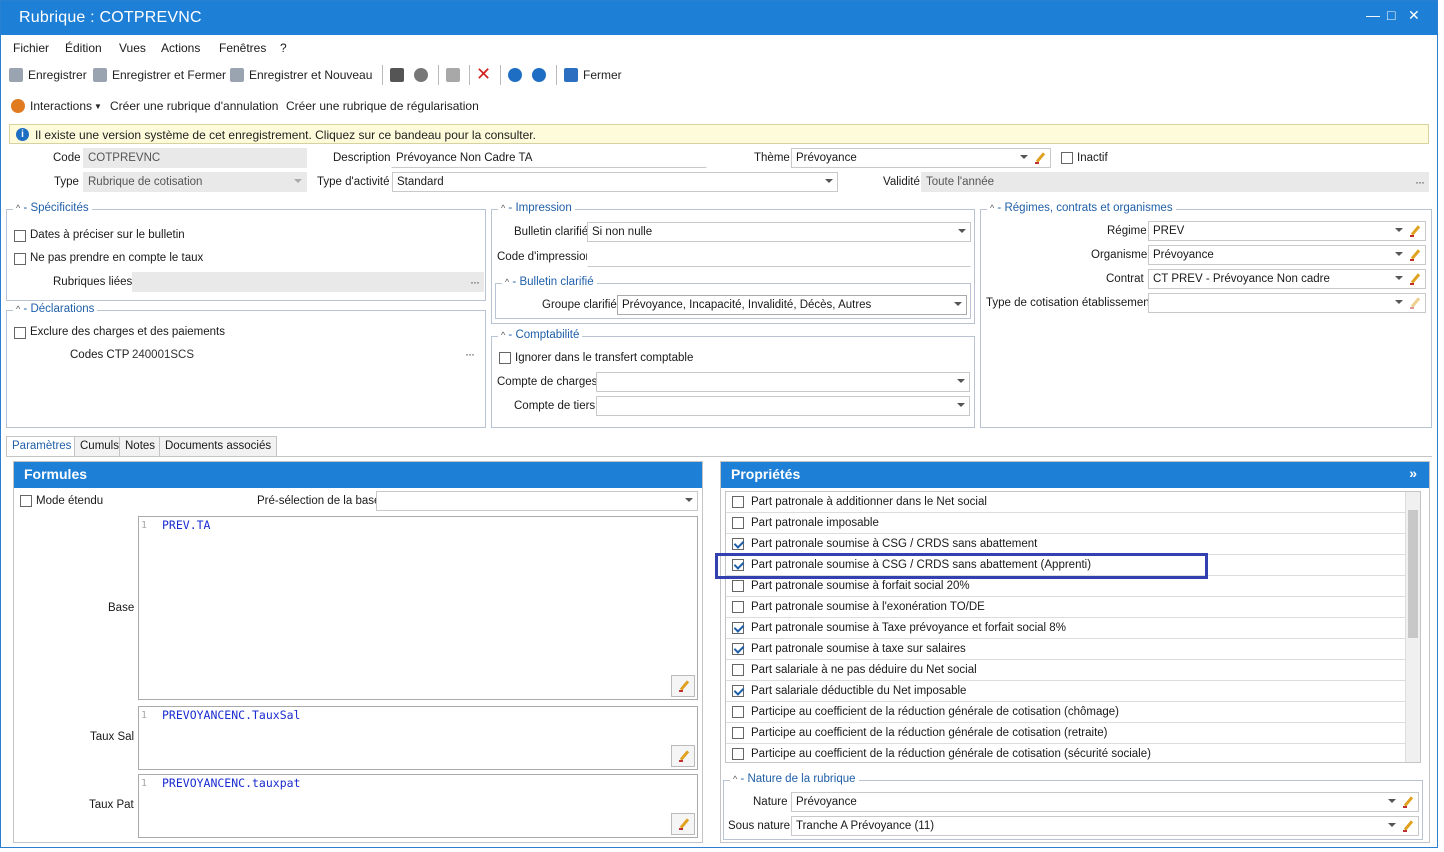 Image resolution: width=1444 pixels, height=852 pixels. What do you see at coordinates (20, 333) in the screenshot?
I see `exclure-checkbox` at bounding box center [20, 333].